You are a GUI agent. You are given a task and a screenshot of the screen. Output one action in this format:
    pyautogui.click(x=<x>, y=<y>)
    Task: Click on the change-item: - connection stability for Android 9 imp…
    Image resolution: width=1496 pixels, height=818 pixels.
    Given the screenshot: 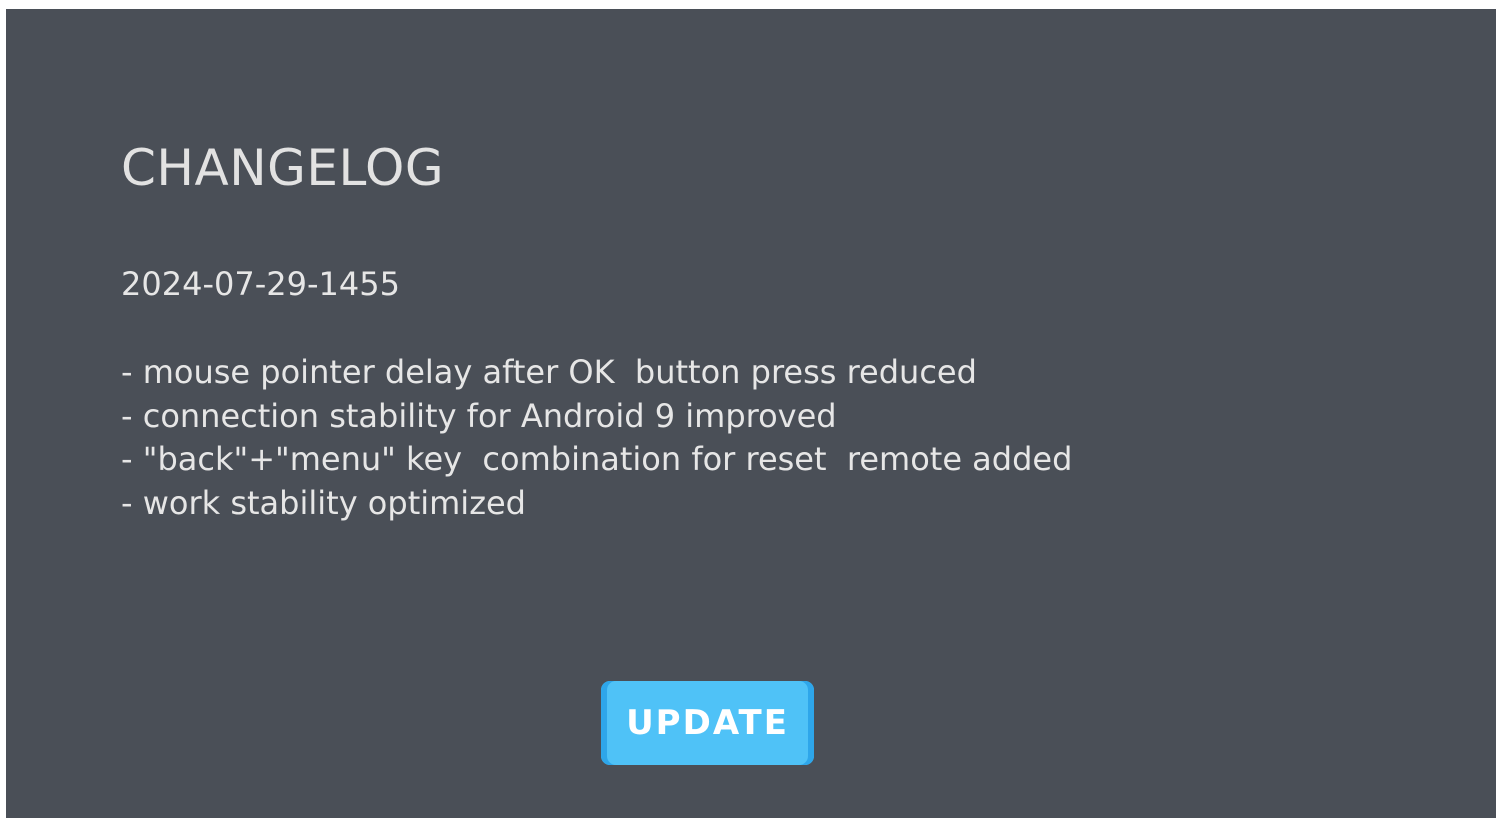 What is the action you would take?
    pyautogui.click(x=479, y=415)
    